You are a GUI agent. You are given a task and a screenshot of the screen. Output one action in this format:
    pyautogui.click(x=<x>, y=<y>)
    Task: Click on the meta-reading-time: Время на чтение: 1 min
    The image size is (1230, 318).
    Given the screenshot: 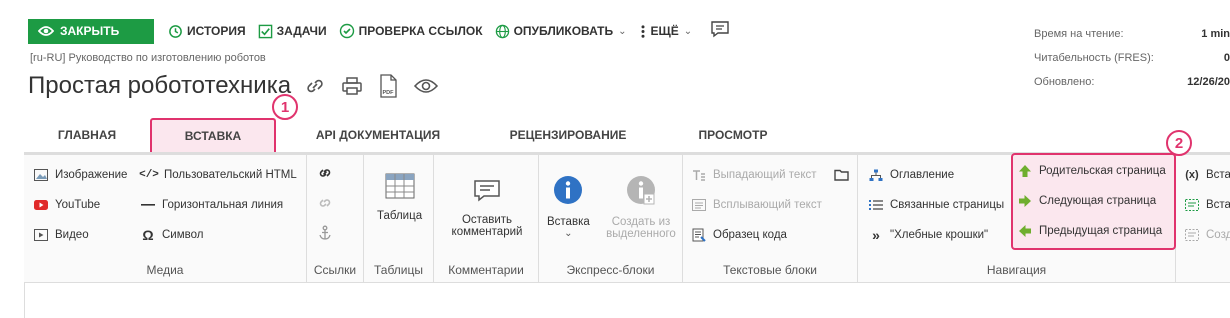 What is the action you would take?
    pyautogui.click(x=1132, y=34)
    